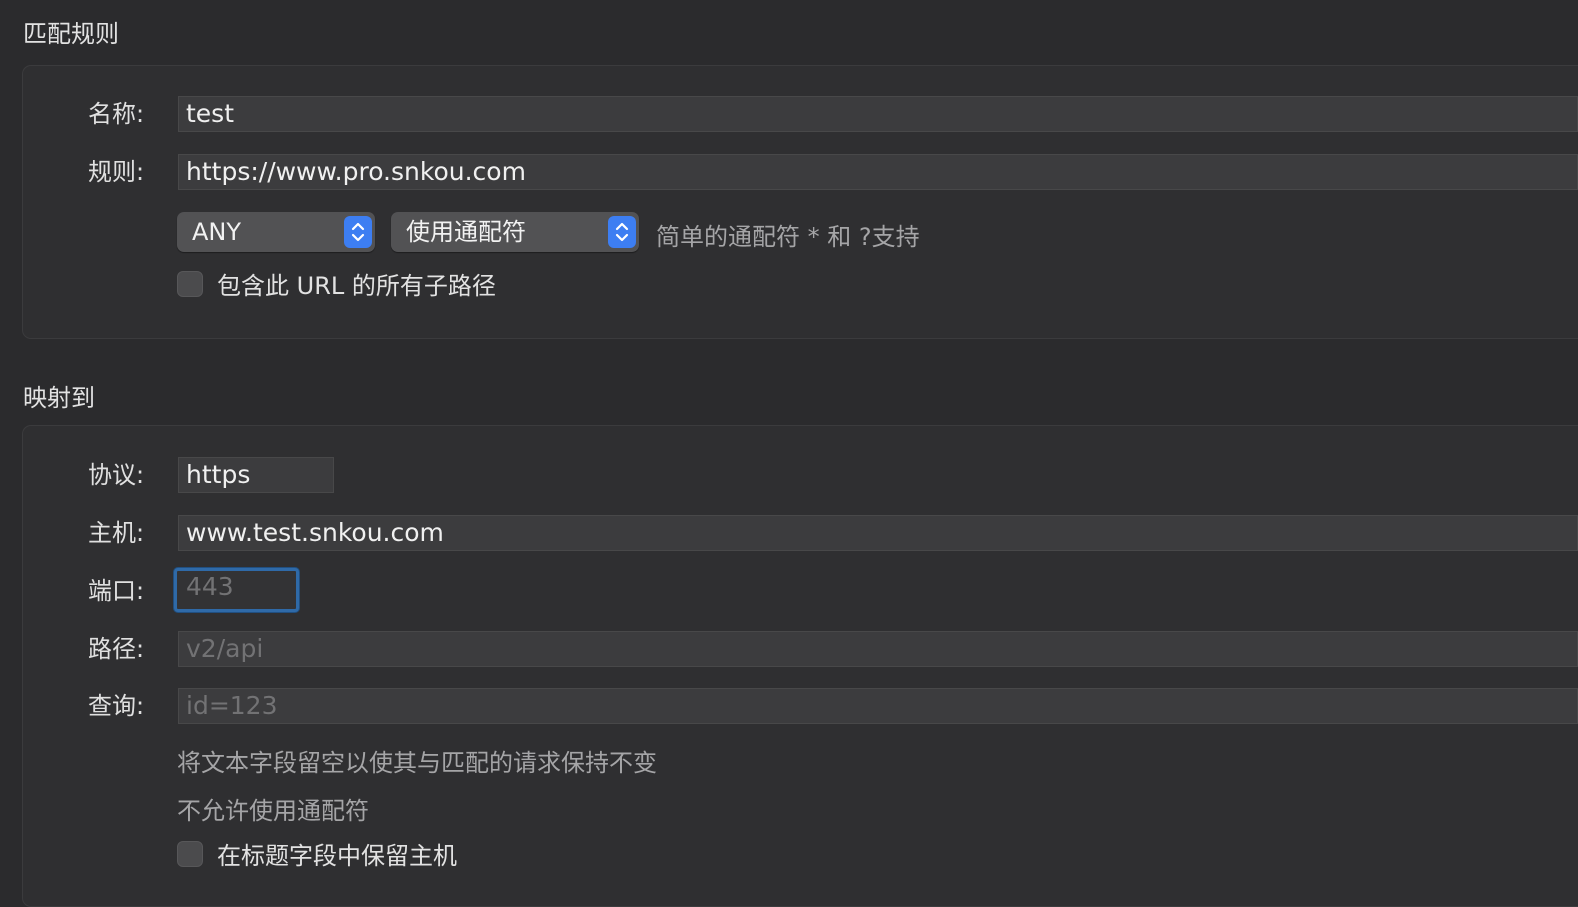 The width and height of the screenshot is (1578, 907). What do you see at coordinates (116, 649) in the screenshot?
I see `path-label: 路径:` at bounding box center [116, 649].